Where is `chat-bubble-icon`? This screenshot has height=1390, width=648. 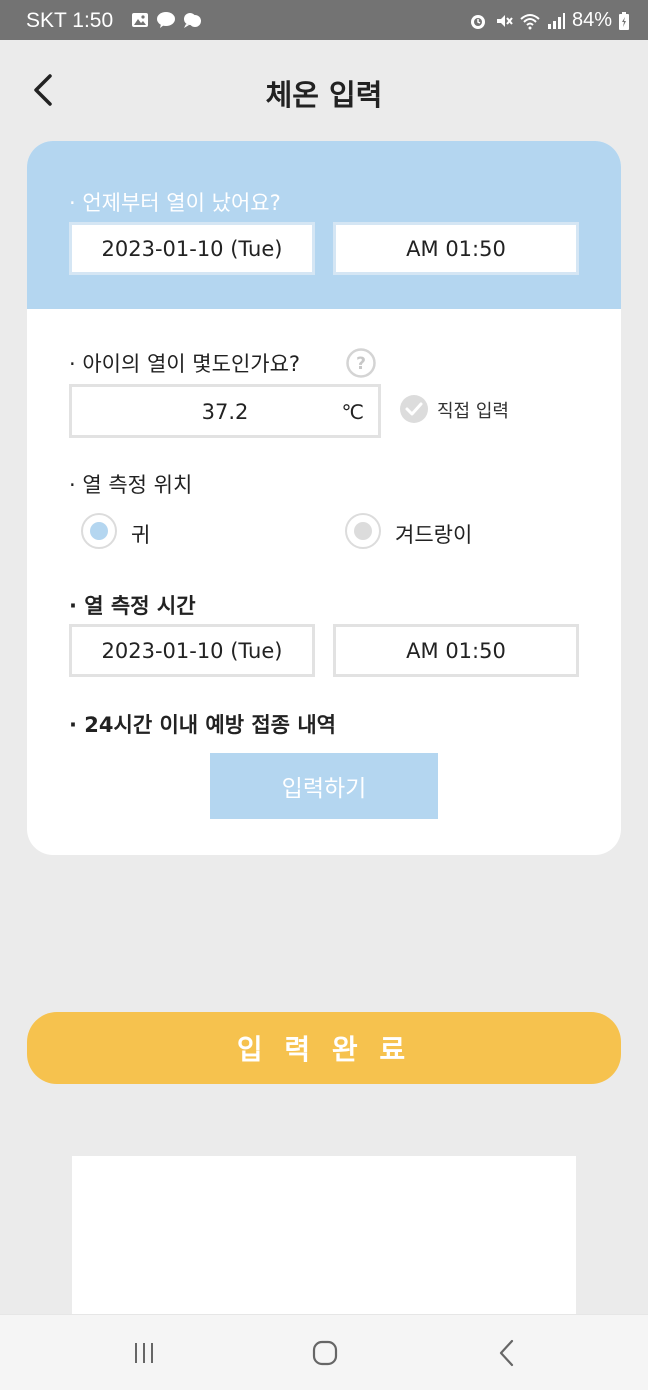
chat-bubble-icon is located at coordinates (192, 20).